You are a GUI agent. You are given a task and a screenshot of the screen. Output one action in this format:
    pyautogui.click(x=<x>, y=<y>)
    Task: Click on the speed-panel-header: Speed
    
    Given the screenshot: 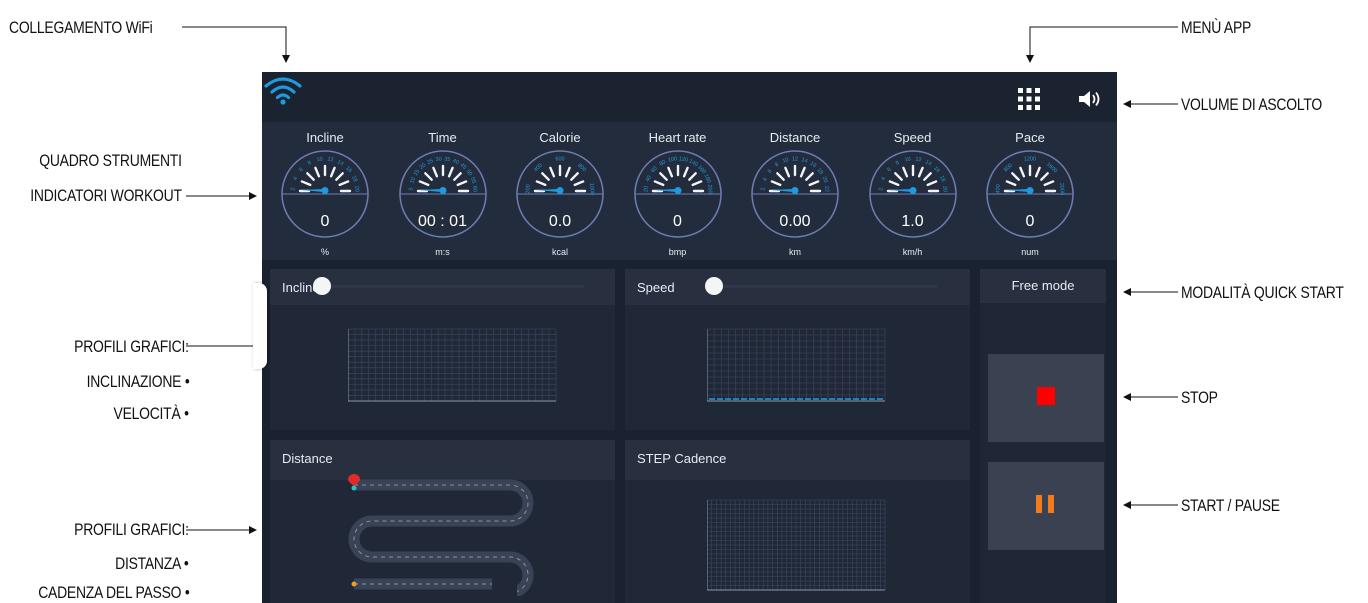 What is the action you would take?
    pyautogui.click(x=797, y=287)
    